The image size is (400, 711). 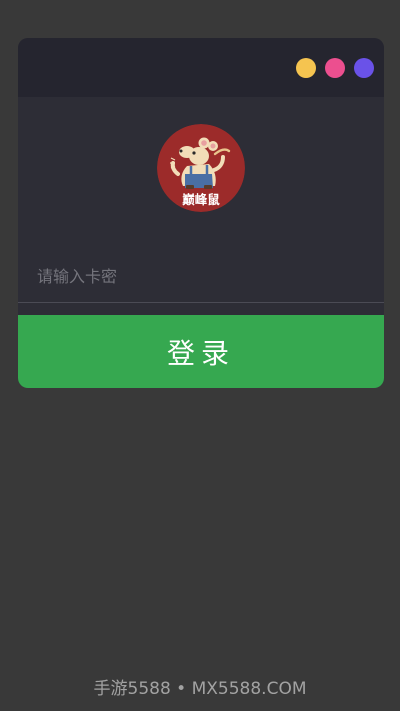 I want to click on card-key-input, so click(x=201, y=276).